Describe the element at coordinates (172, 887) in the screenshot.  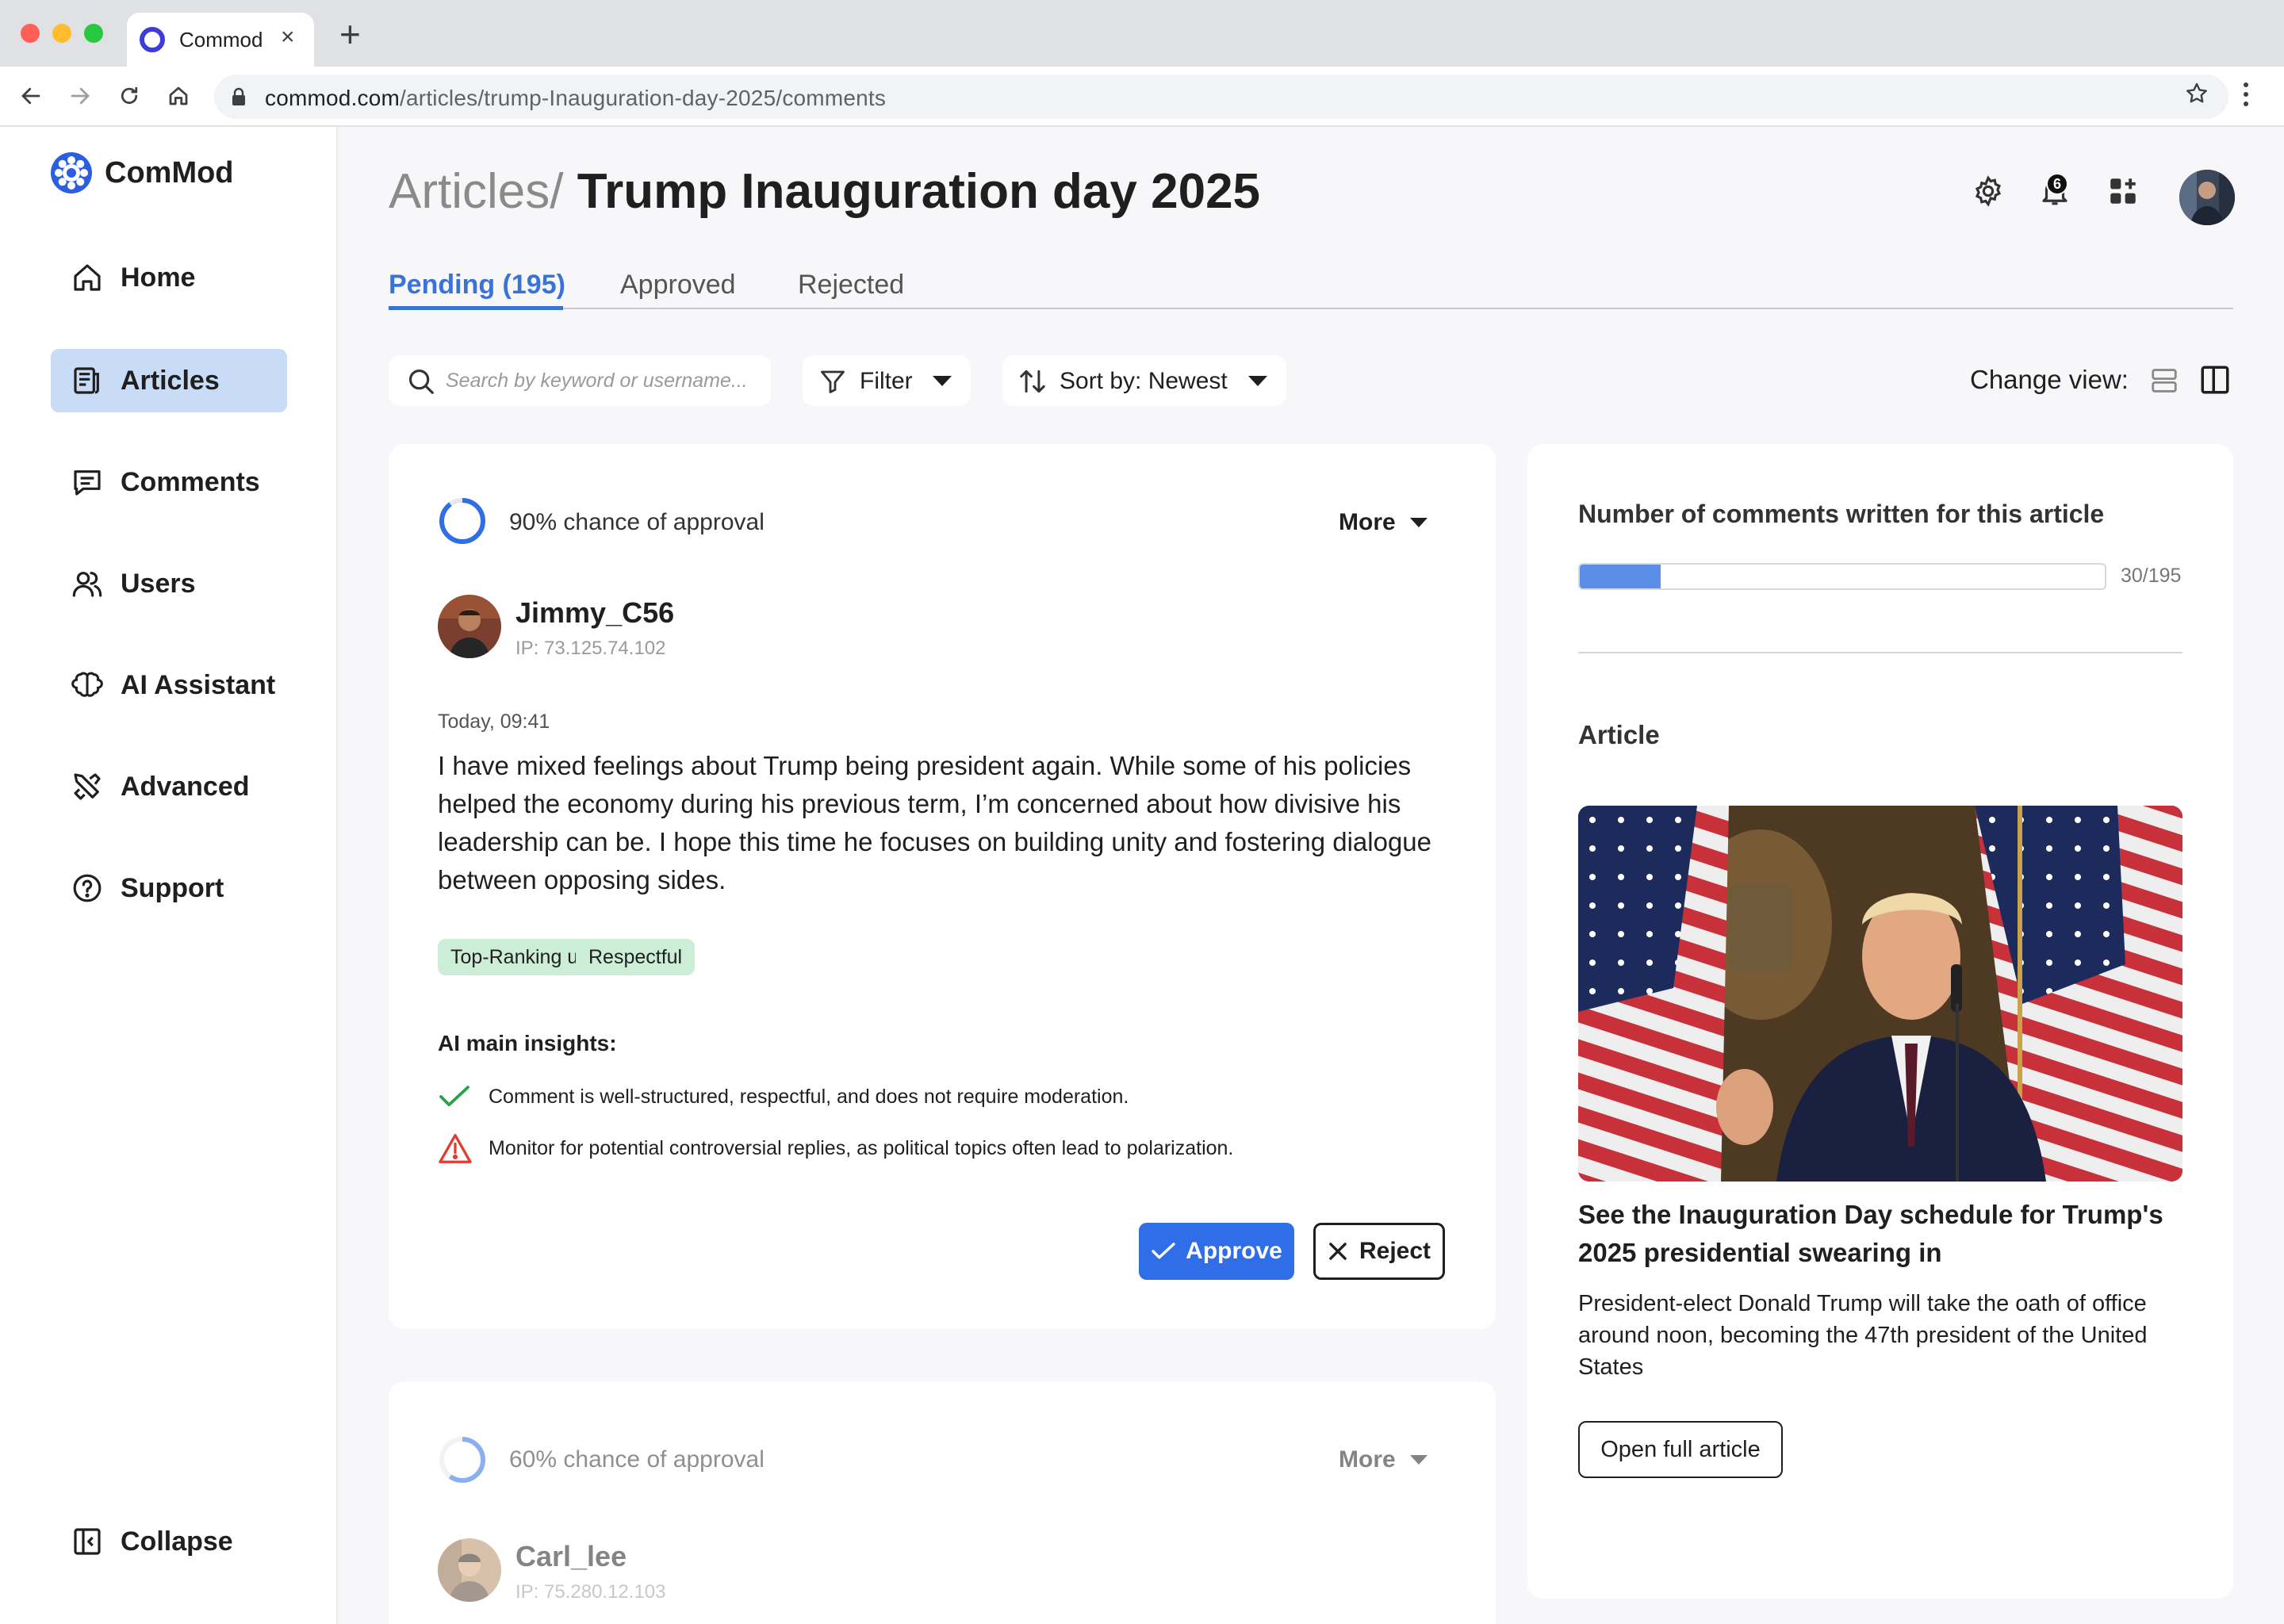
I see `sidebar-item-label: Support` at that location.